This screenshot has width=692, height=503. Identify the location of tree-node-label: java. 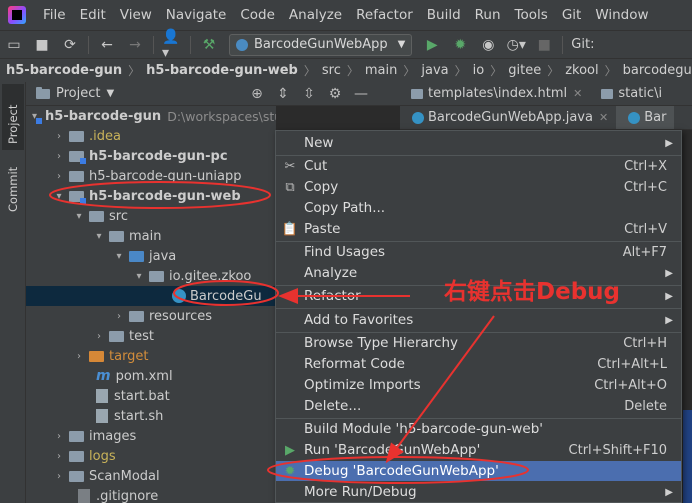
(163, 256).